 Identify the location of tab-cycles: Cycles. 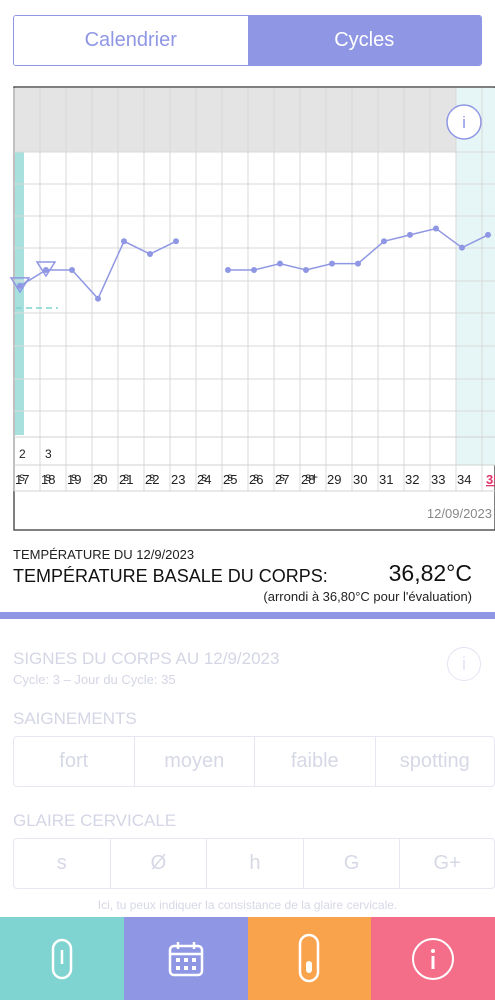
(364, 40).